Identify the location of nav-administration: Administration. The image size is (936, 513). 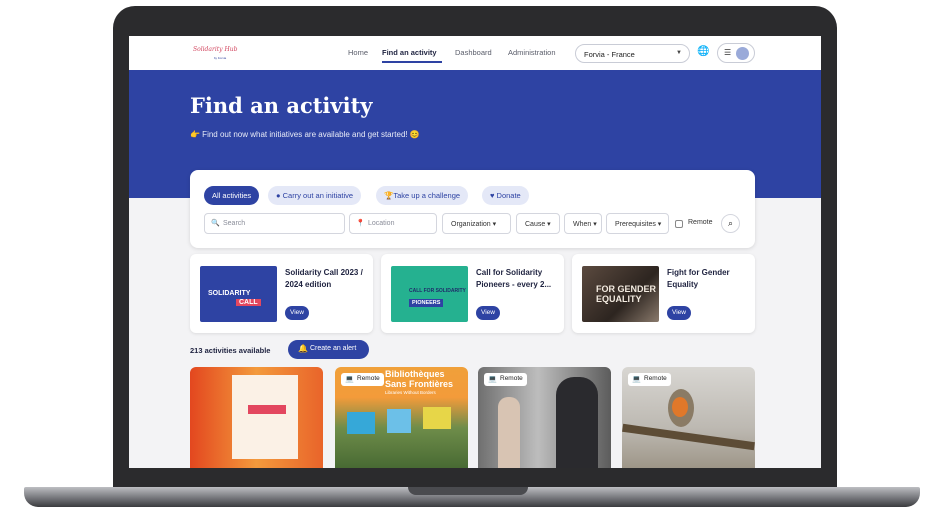
(532, 52).